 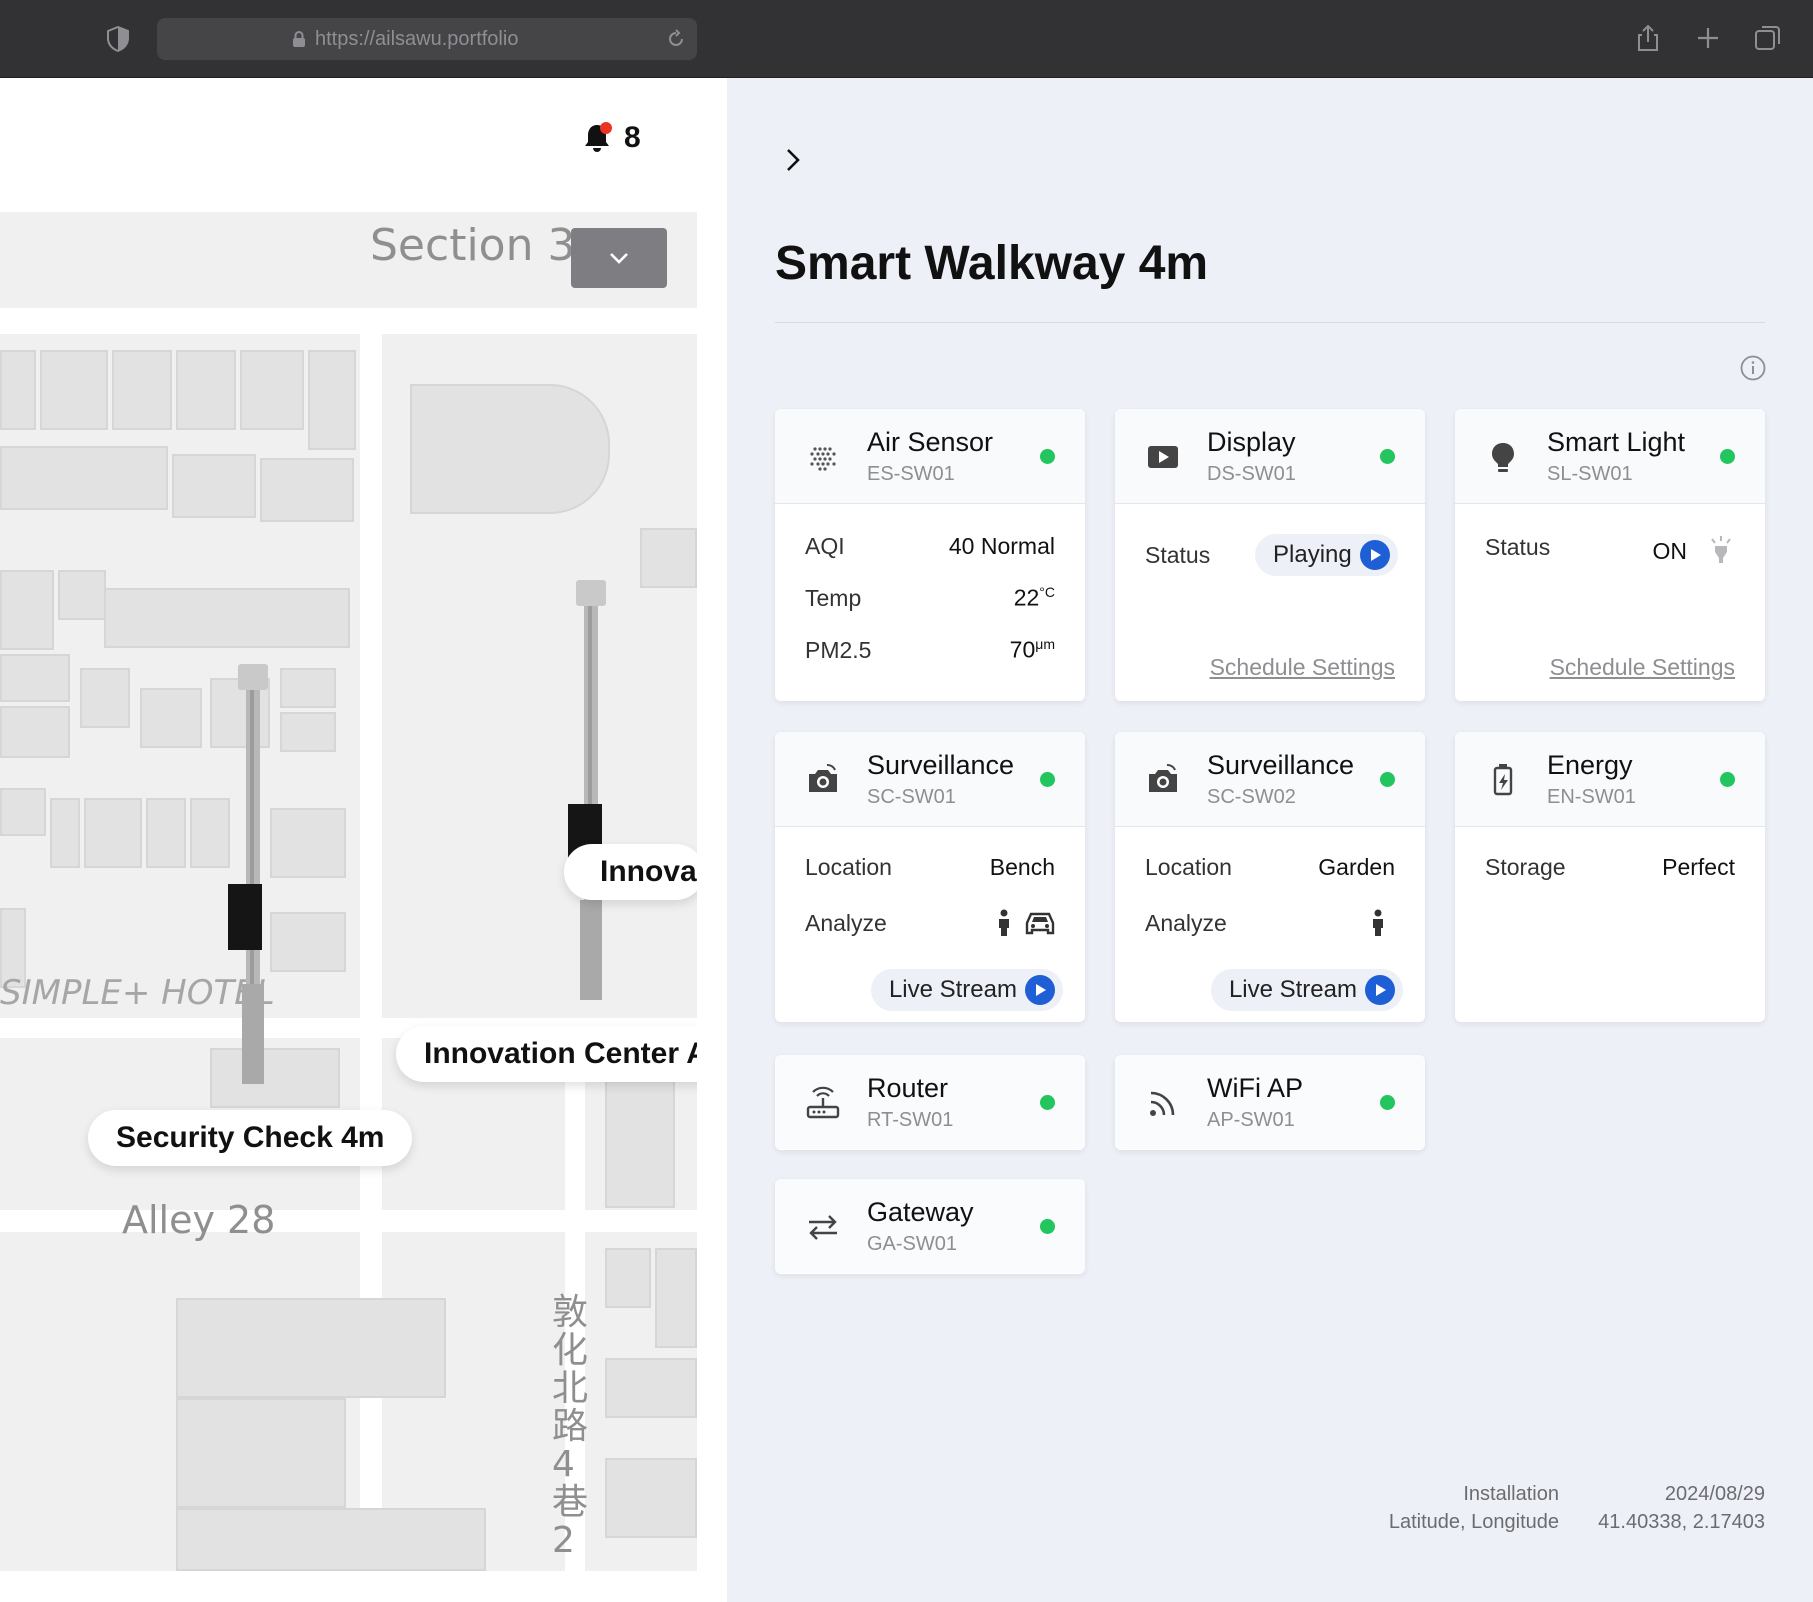 I want to click on playing-button: Playing, so click(x=1326, y=555).